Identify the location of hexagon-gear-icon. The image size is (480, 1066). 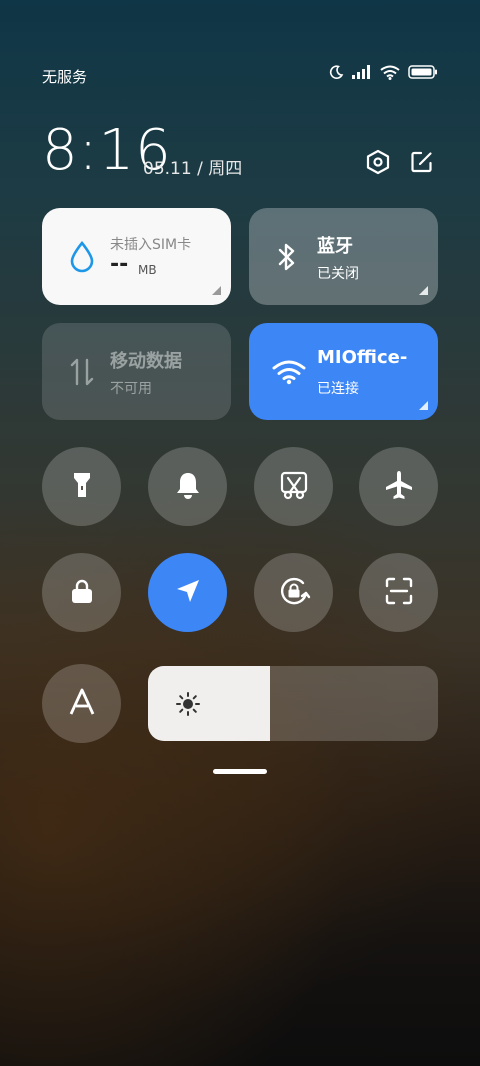
(378, 164).